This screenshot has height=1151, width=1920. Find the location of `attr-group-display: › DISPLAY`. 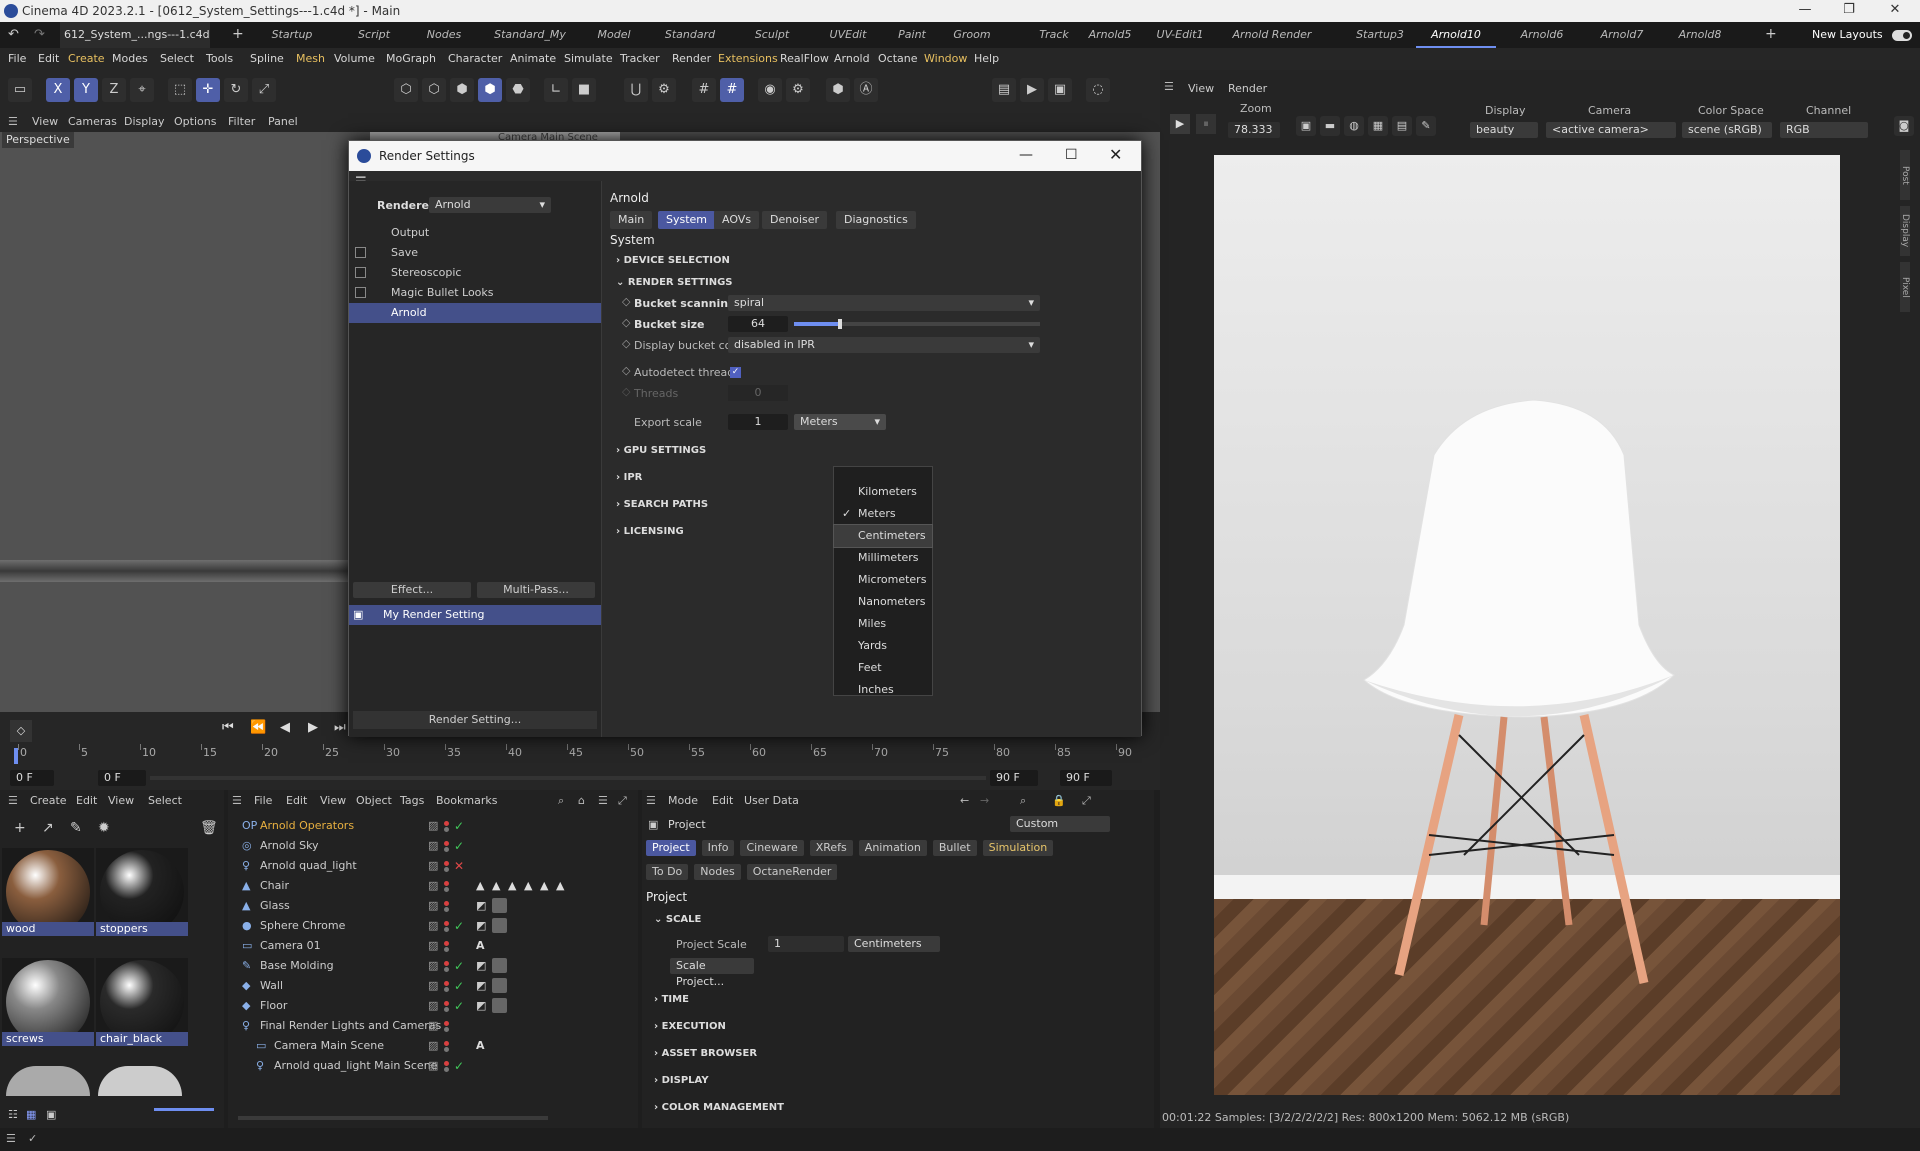

attr-group-display: › DISPLAY is located at coordinates (681, 1080).